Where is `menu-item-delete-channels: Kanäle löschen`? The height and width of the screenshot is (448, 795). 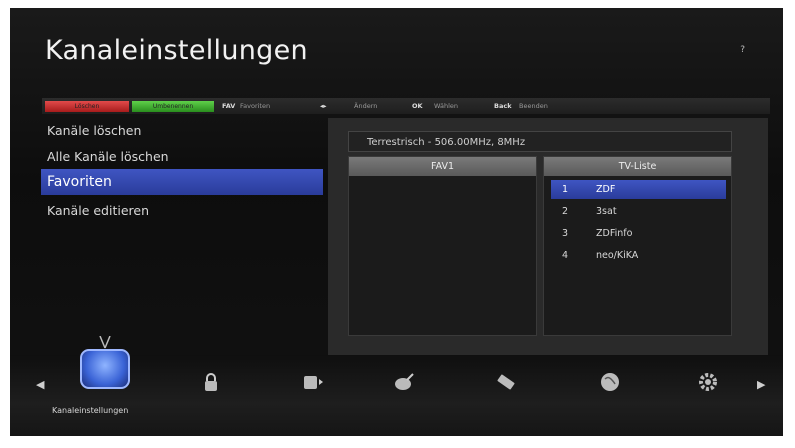
menu-item-delete-channels: Kanäle löschen is located at coordinates (182, 131).